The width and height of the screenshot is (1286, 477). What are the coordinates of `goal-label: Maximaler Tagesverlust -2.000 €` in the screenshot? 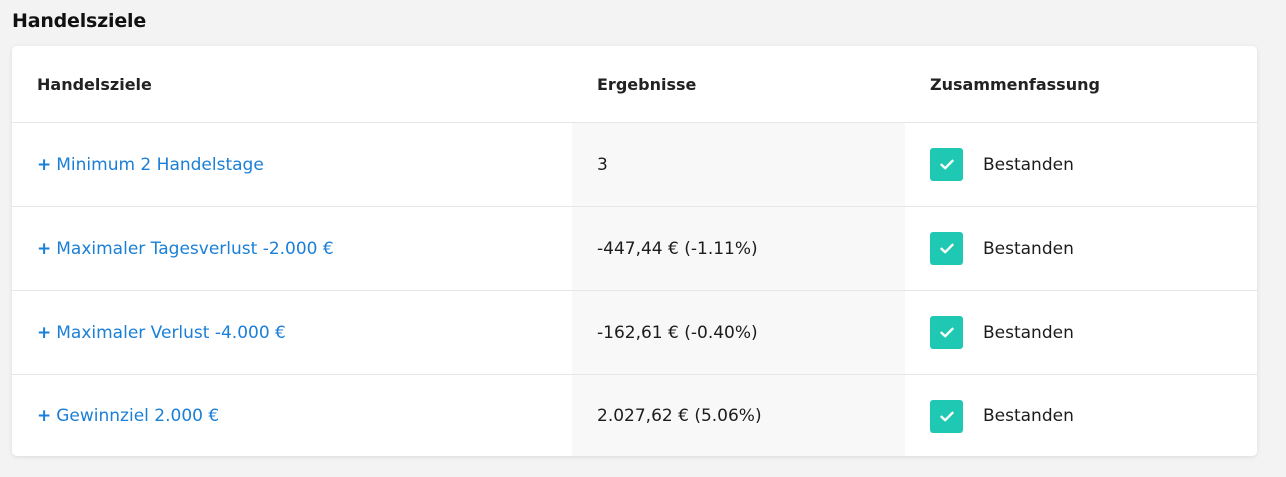 It's located at (194, 249).